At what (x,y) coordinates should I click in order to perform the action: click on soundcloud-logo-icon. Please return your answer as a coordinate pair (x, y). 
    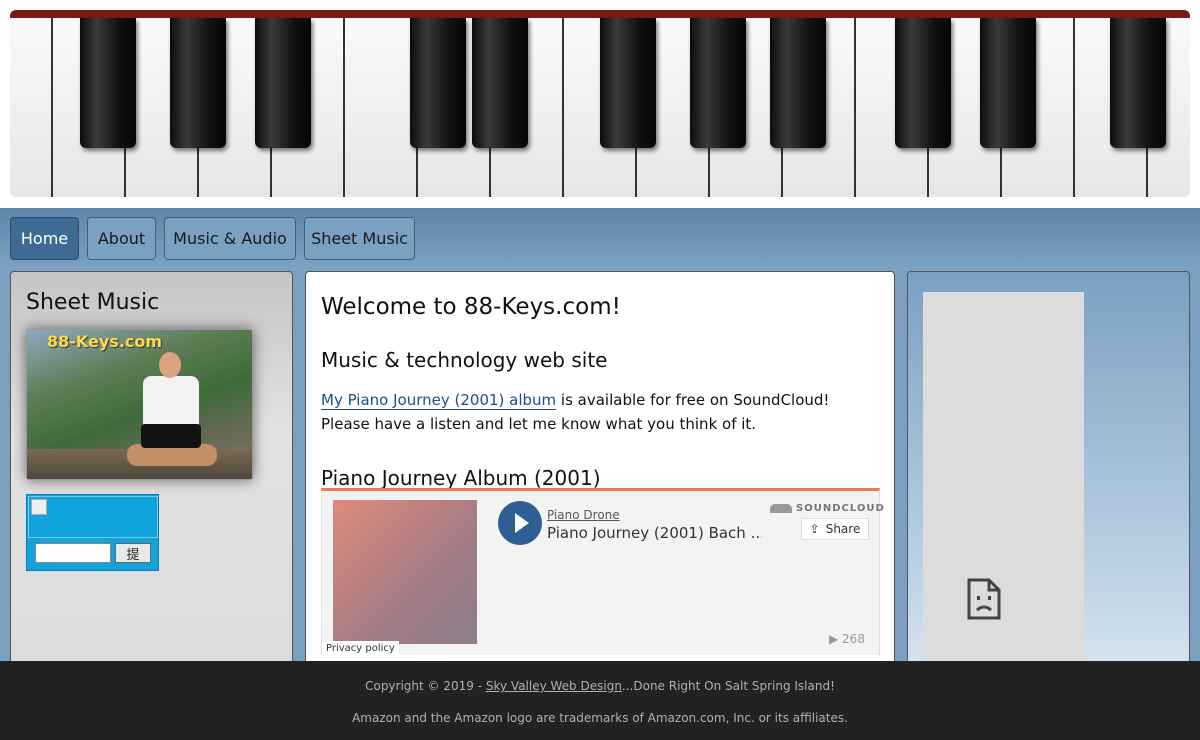
    Looking at the image, I should click on (781, 508).